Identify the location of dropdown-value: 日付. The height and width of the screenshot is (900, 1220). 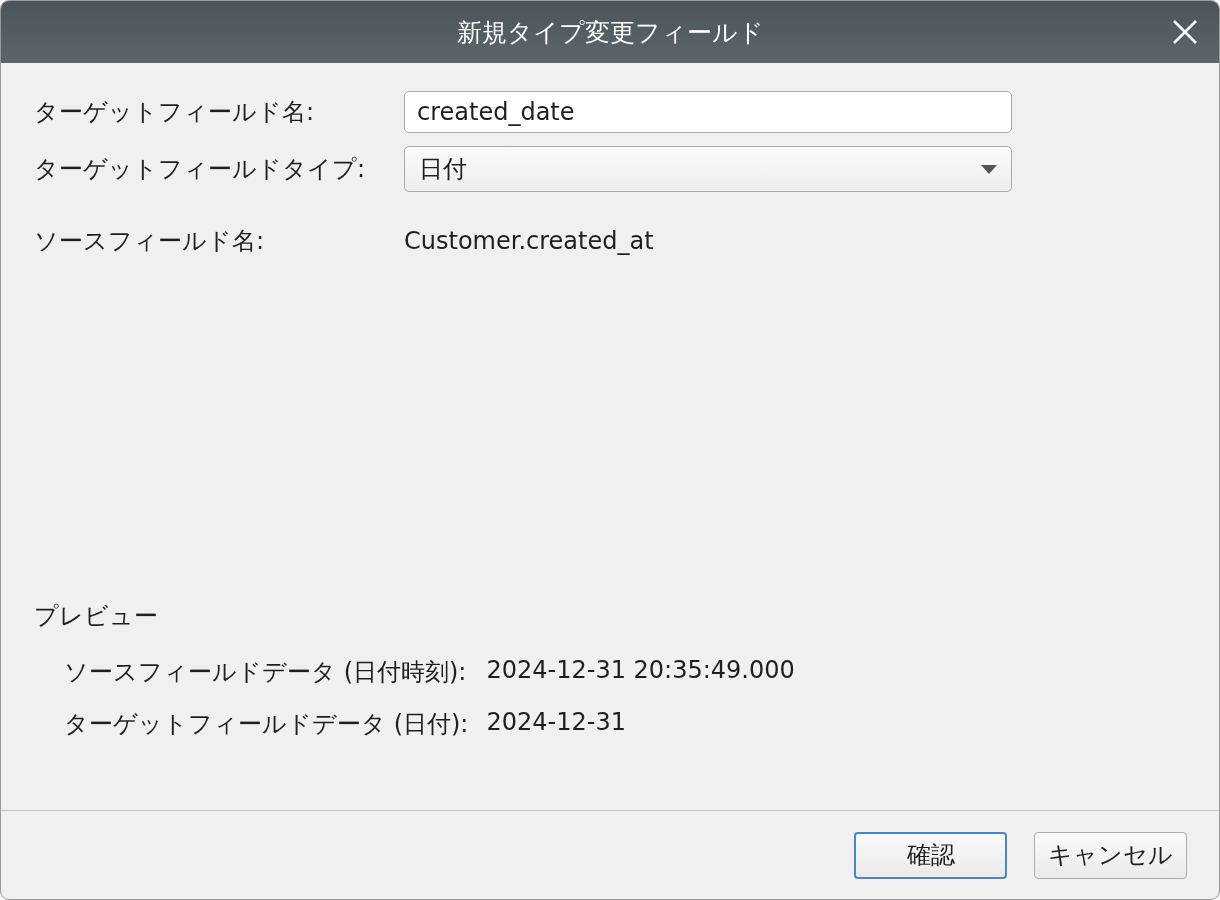
(443, 169).